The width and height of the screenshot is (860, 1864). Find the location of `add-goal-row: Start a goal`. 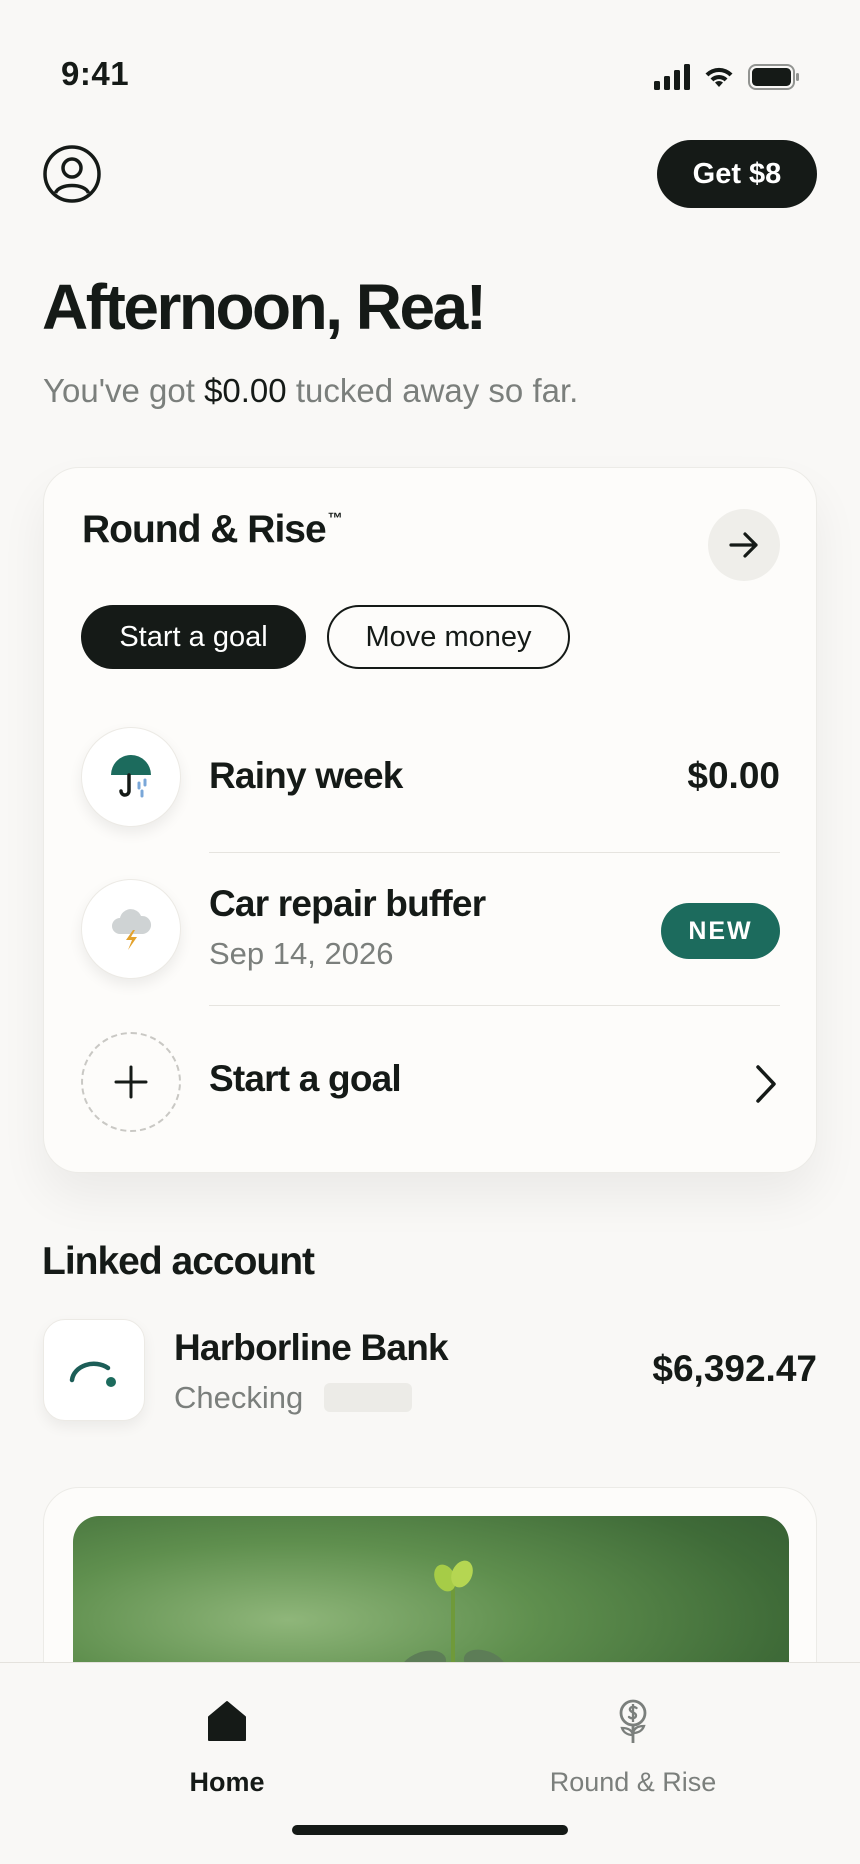

add-goal-row: Start a goal is located at coordinates (430, 1082).